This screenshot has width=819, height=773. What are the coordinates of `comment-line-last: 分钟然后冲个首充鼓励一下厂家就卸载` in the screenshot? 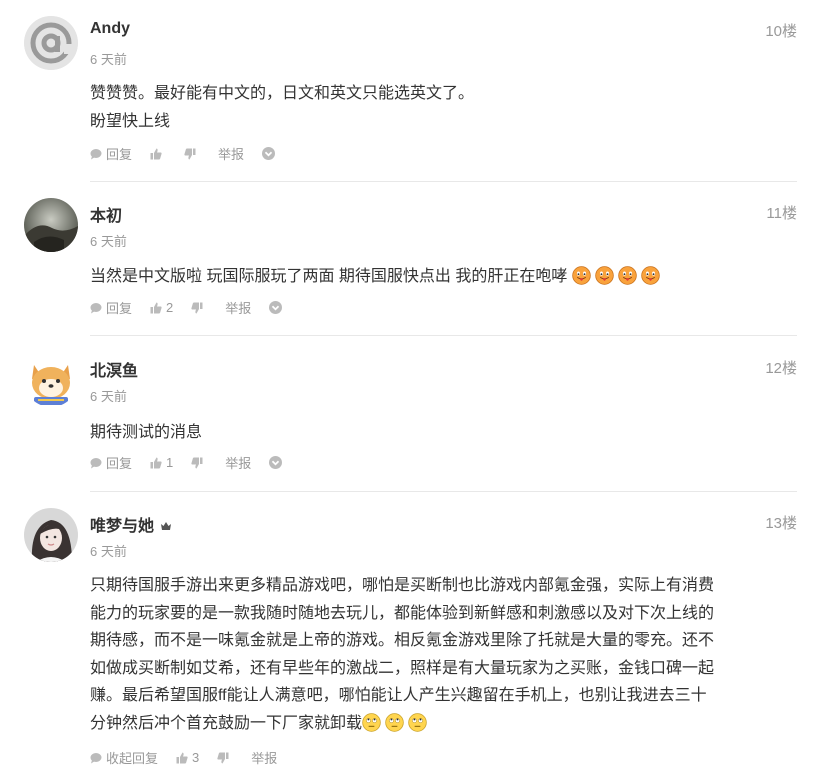 It's located at (442, 724).